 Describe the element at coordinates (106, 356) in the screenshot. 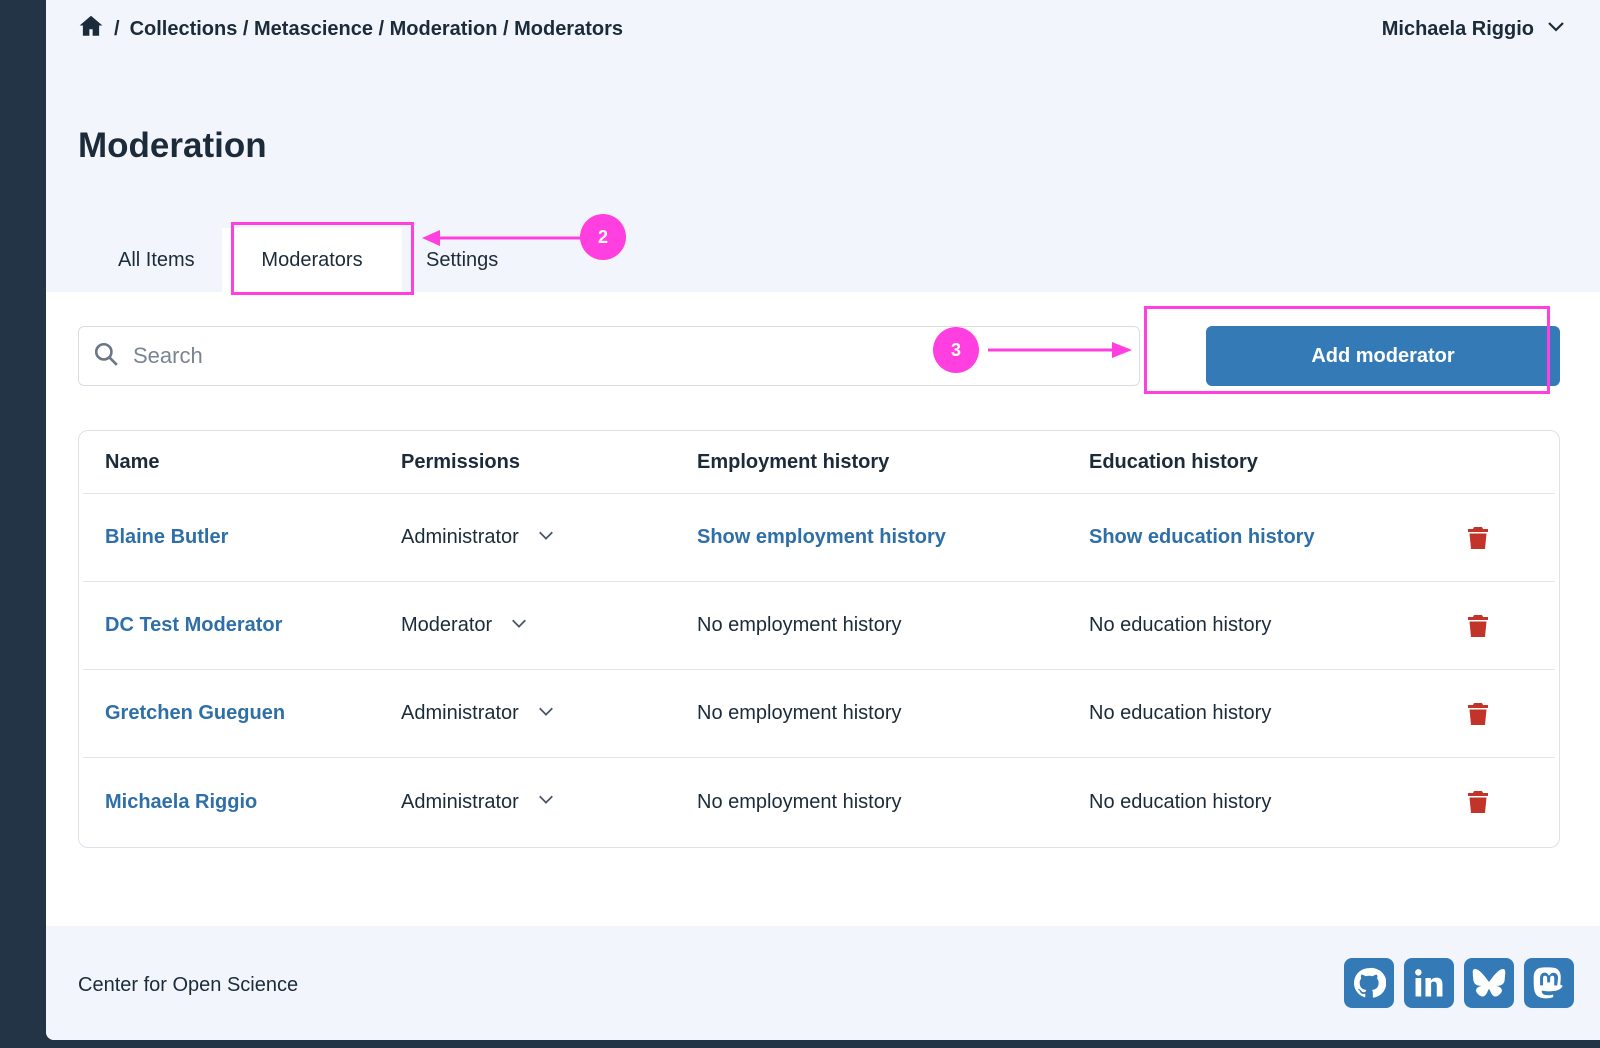

I see `search-icon` at that location.